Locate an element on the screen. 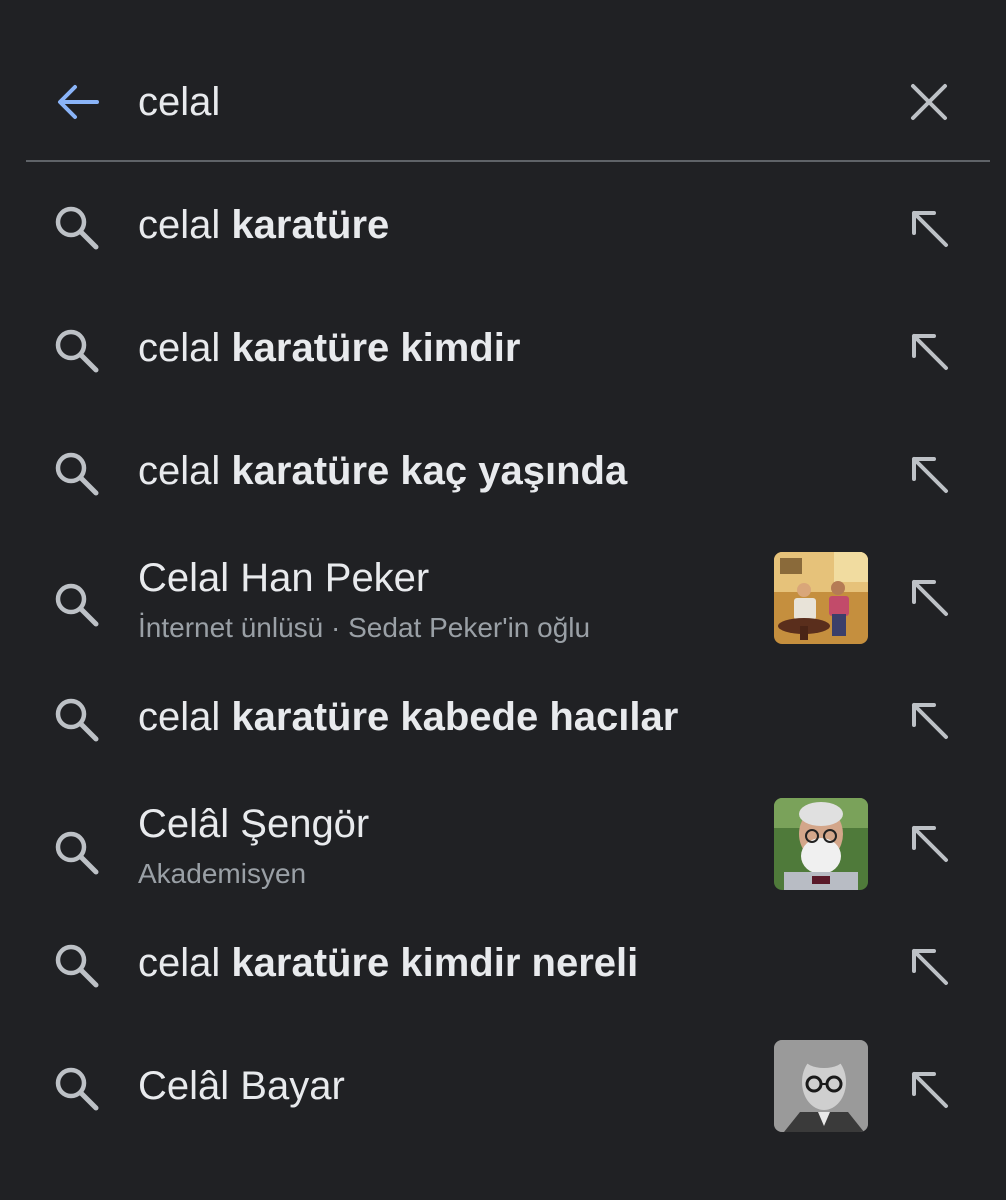 The image size is (1006, 1200). suggestion-row-entity: Celâl Bayar is located at coordinates (503, 1085).